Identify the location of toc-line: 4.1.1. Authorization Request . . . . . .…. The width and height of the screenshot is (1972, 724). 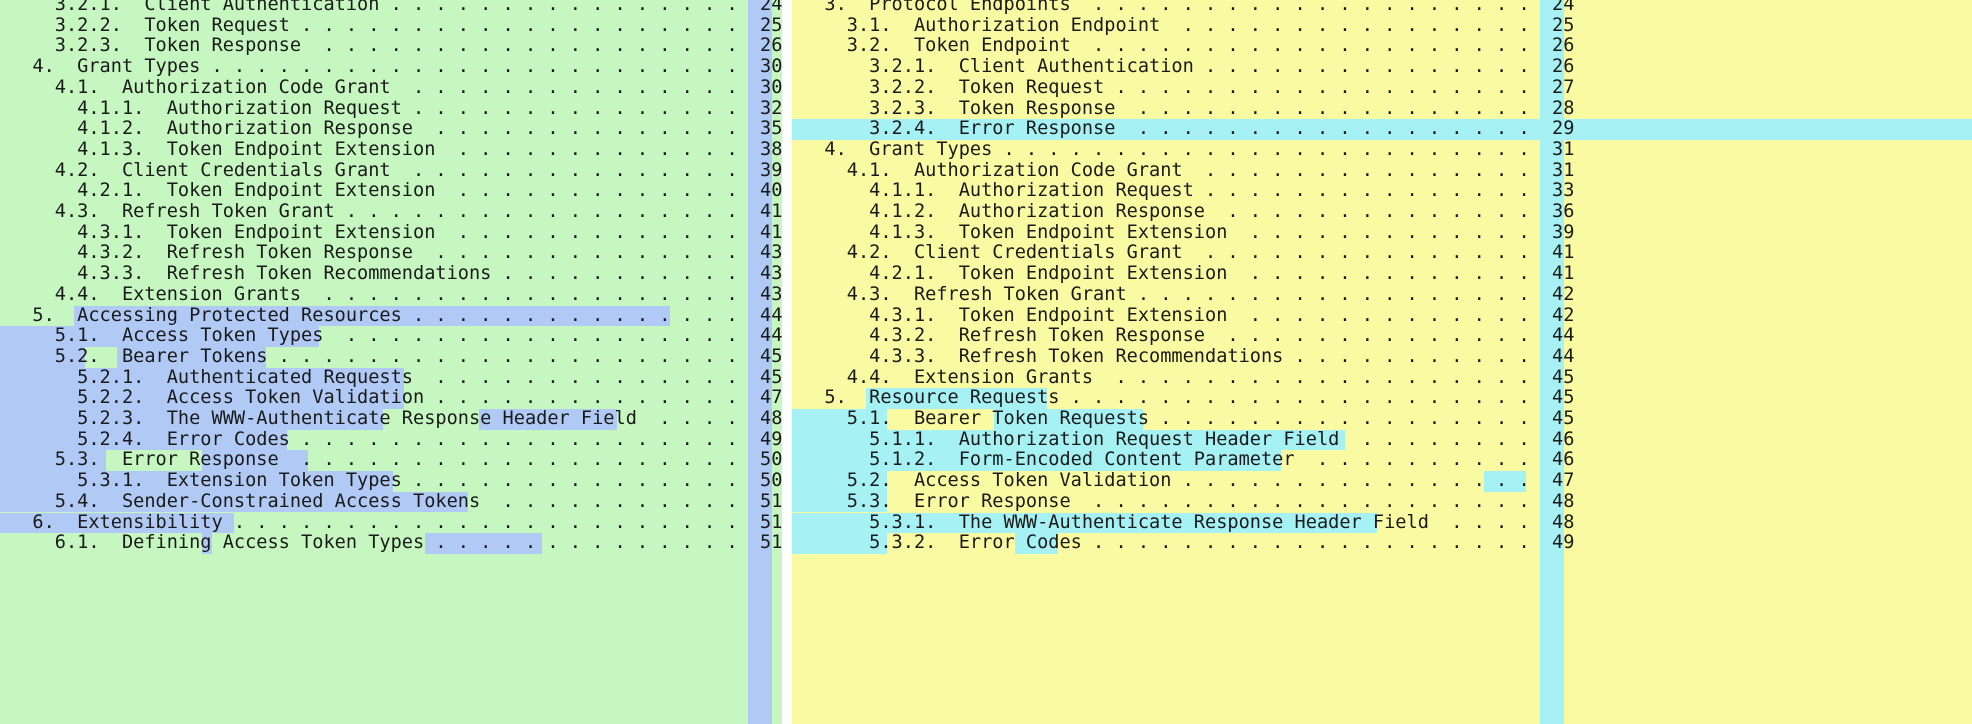
(1382, 191).